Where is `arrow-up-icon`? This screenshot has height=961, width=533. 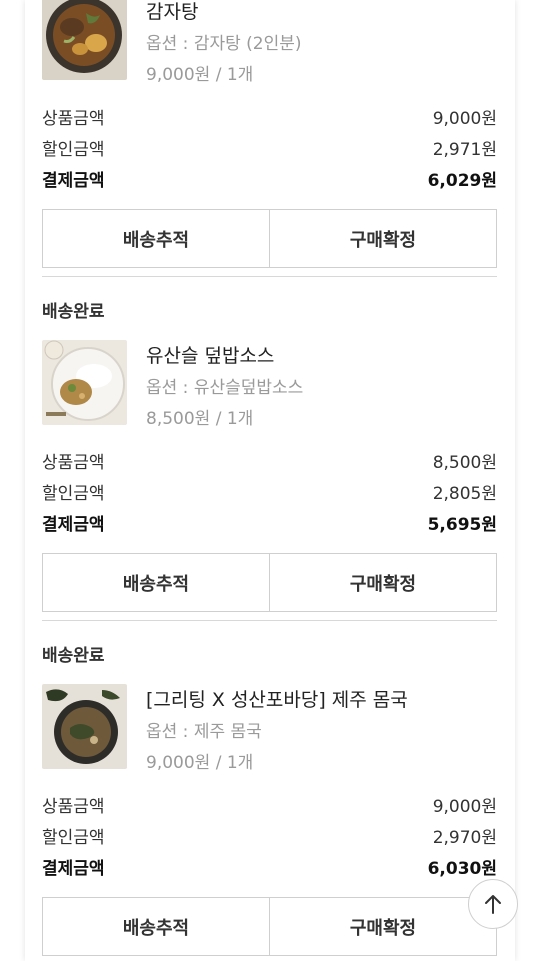 arrow-up-icon is located at coordinates (493, 904).